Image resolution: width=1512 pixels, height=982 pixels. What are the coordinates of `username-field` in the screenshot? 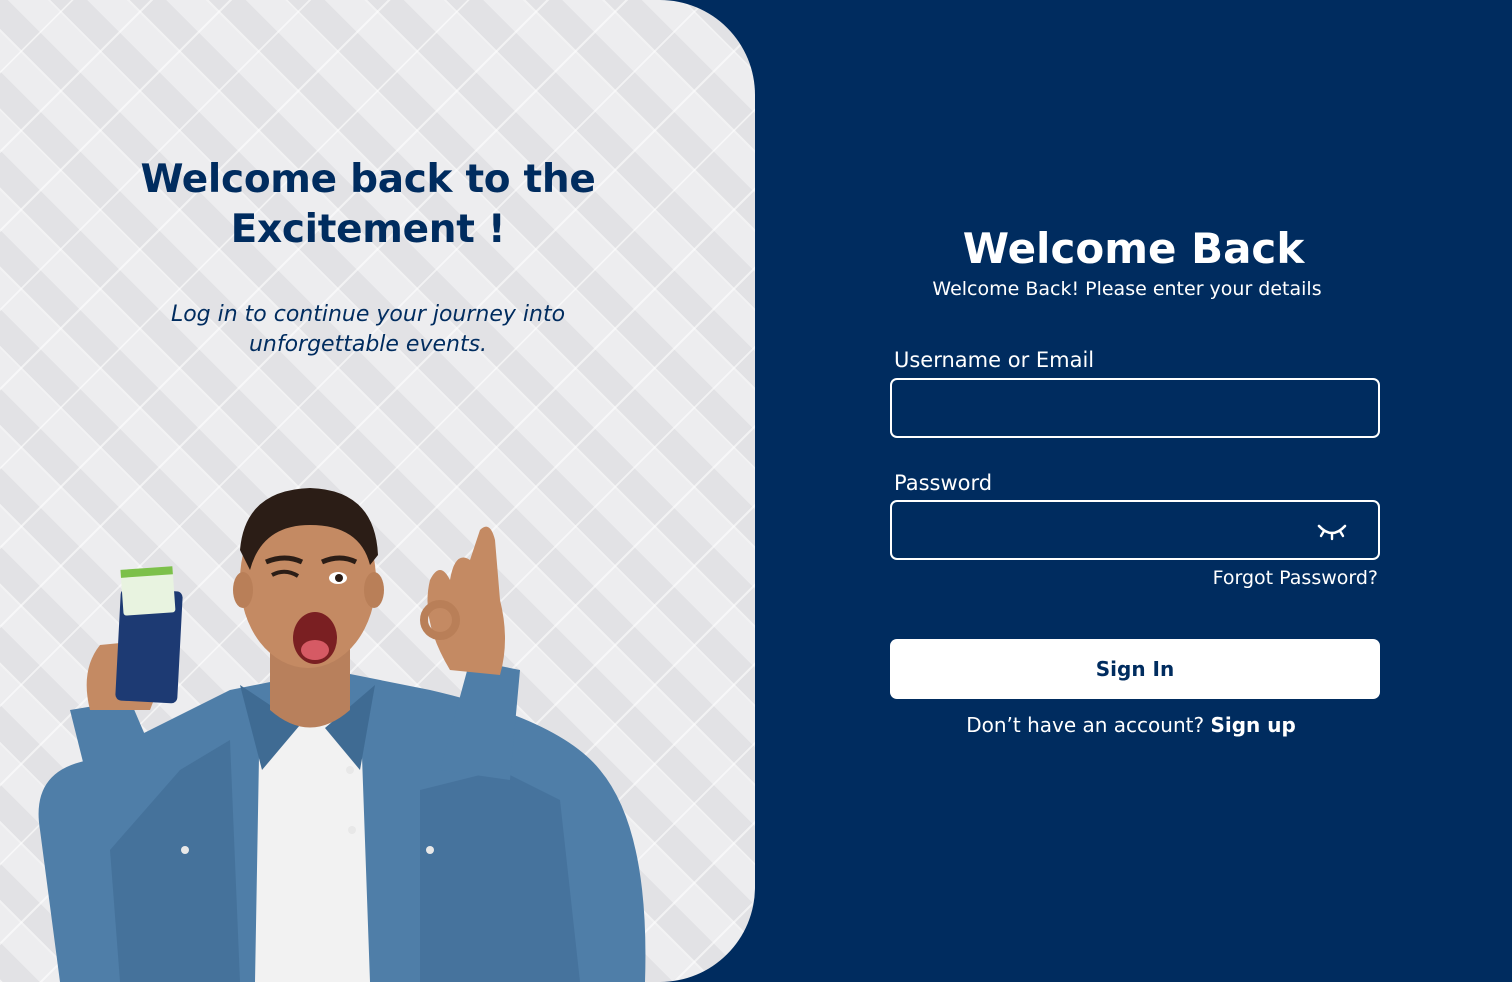 It's located at (1135, 408).